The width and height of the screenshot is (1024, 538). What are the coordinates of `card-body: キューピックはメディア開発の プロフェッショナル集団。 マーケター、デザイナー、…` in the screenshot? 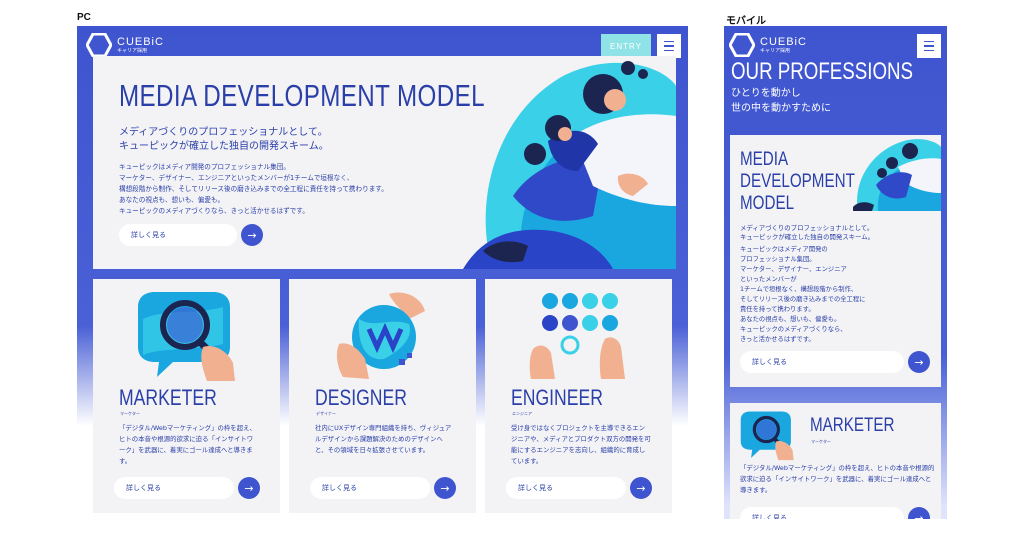 It's located at (803, 294).